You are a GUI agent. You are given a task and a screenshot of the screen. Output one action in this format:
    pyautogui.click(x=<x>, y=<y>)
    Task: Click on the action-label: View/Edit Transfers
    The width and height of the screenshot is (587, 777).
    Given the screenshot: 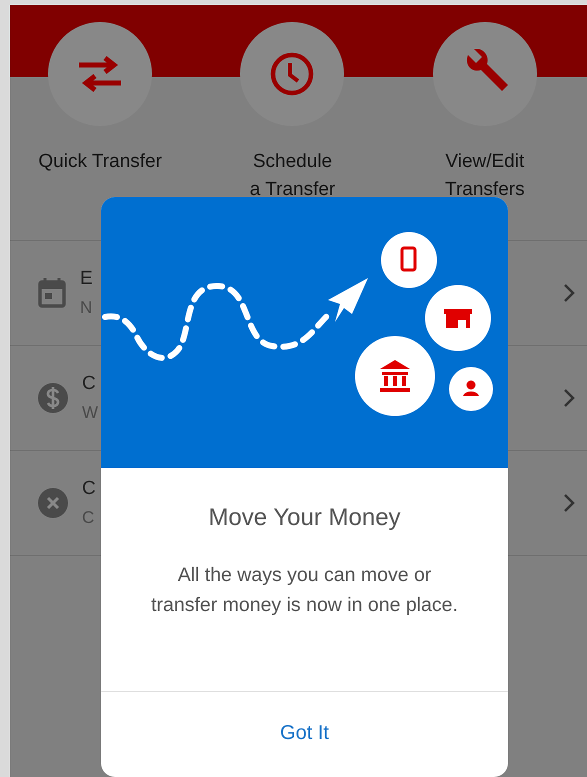 What is the action you would take?
    pyautogui.click(x=485, y=176)
    